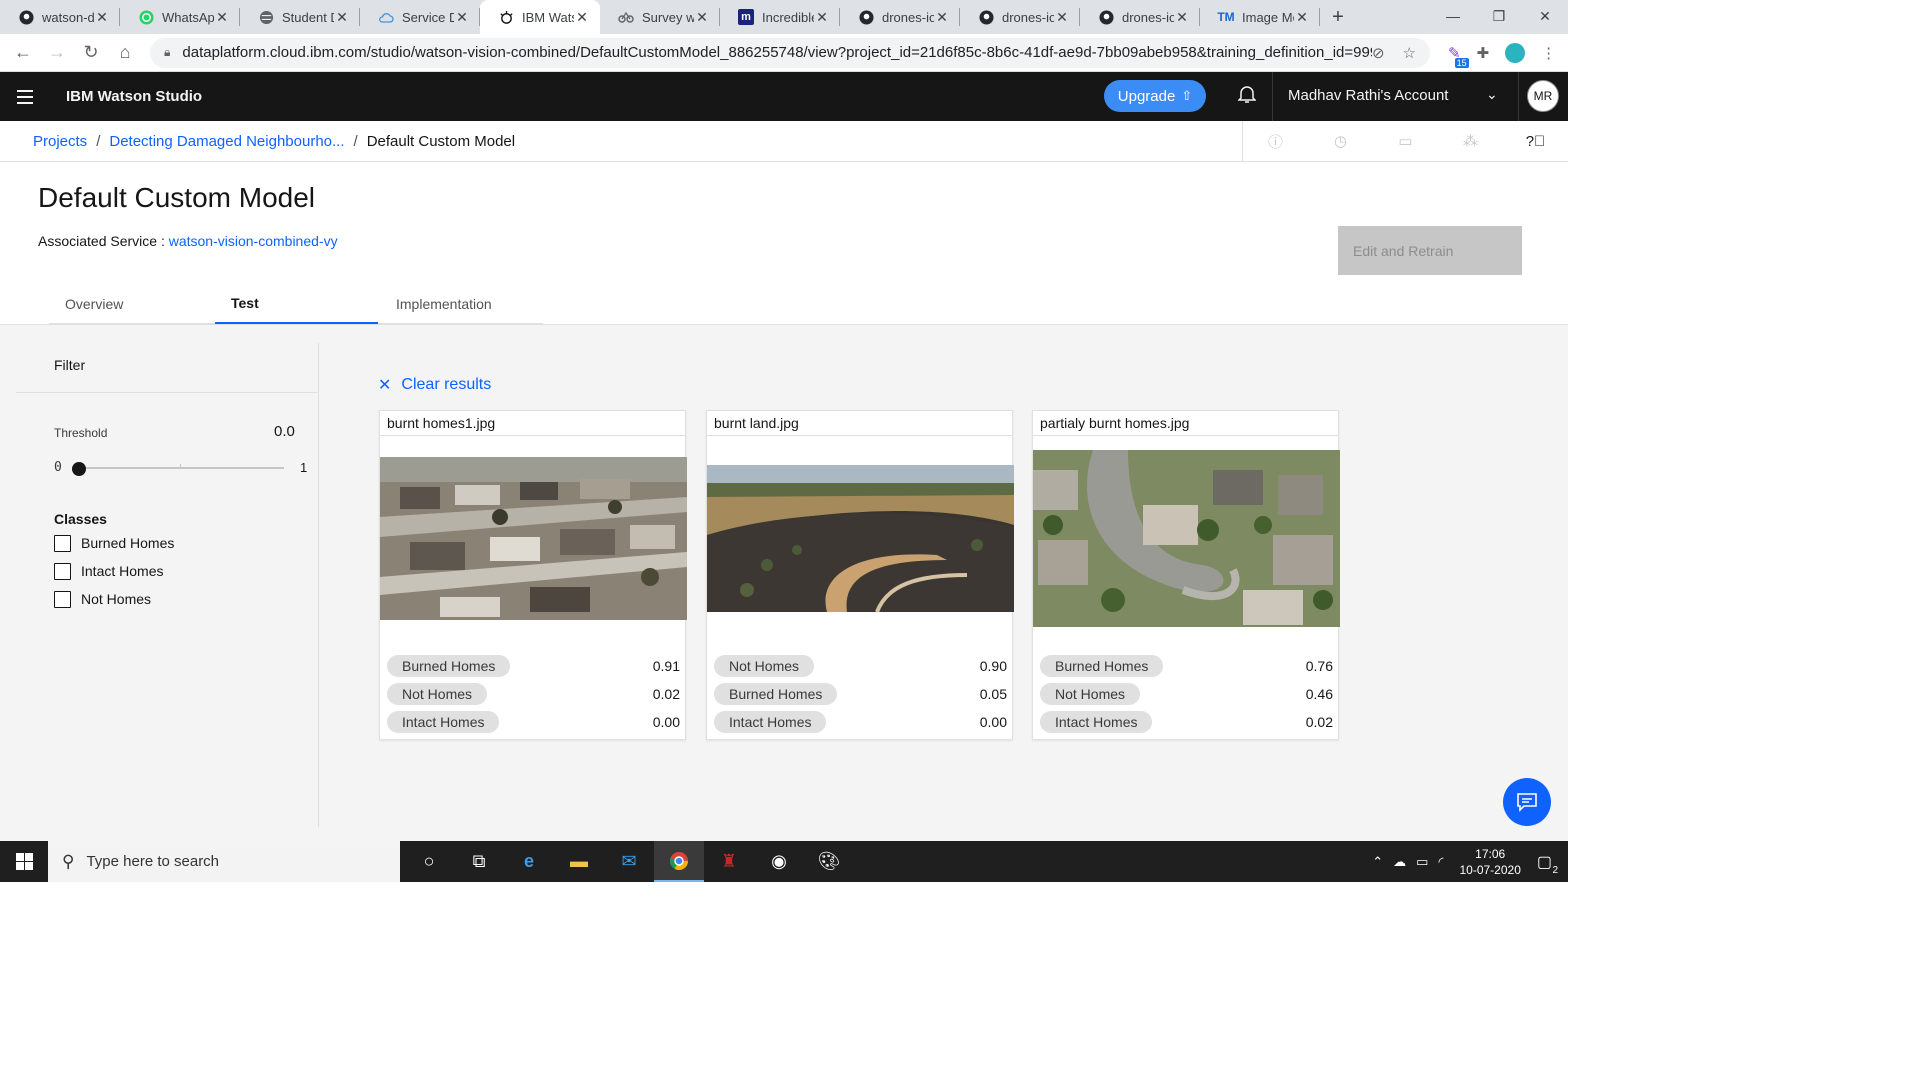 This screenshot has height=1080, width=1920. What do you see at coordinates (57, 52) in the screenshot?
I see `forward-icon: →` at bounding box center [57, 52].